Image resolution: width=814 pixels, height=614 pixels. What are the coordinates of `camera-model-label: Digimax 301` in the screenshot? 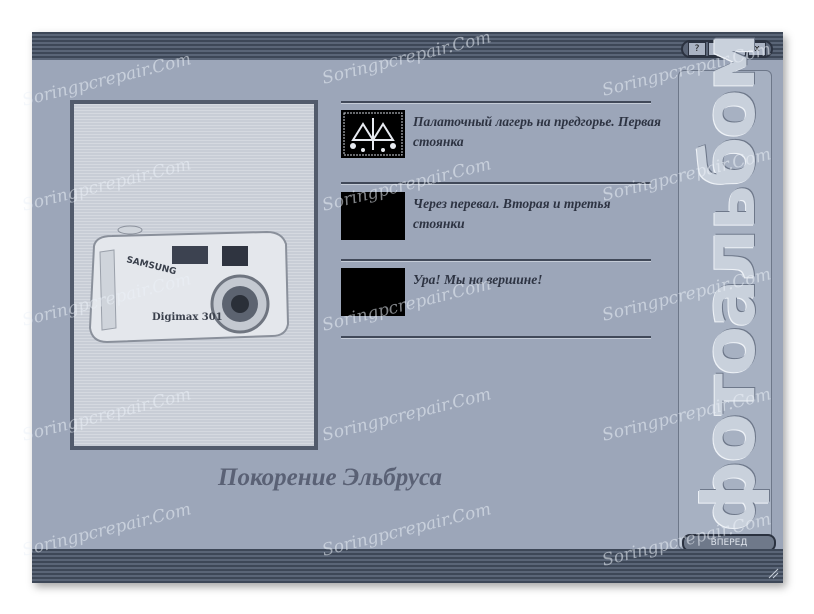 It's located at (187, 317).